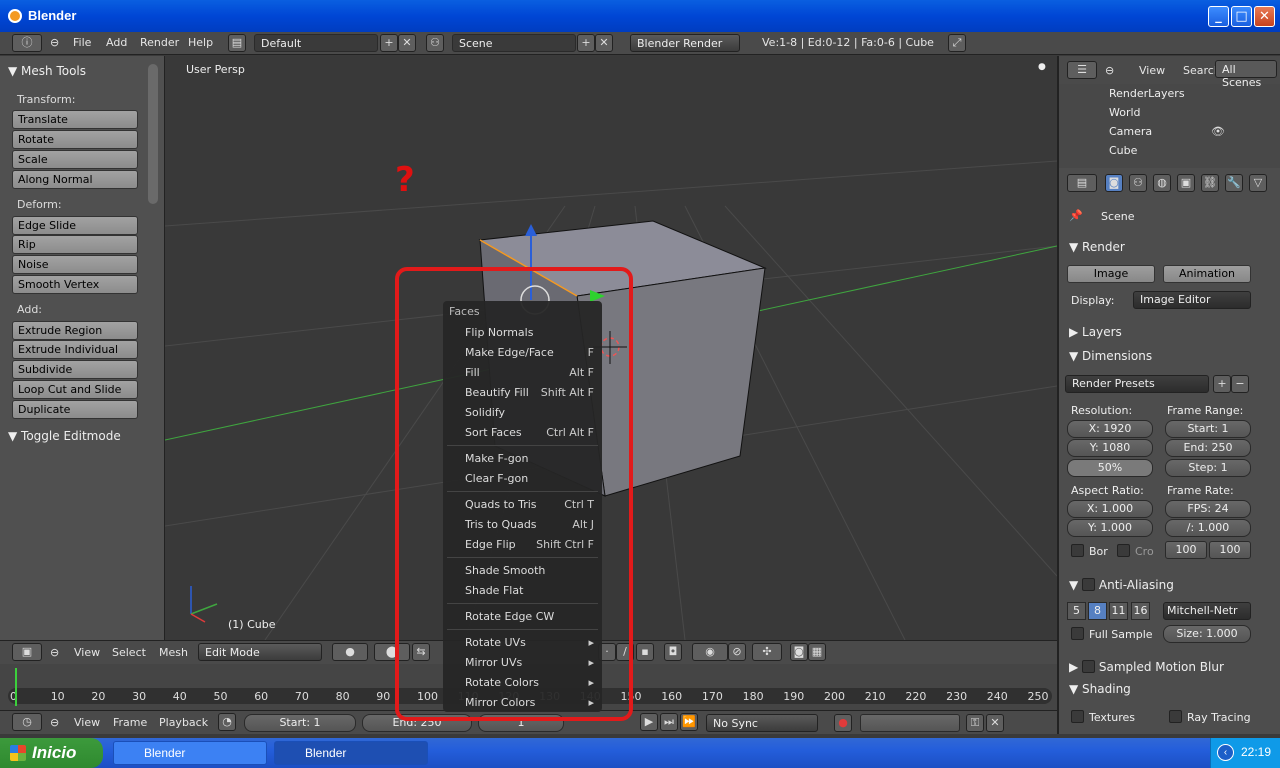 The width and height of the screenshot is (1280, 768). Describe the element at coordinates (1186, 550) in the screenshot. I see `time-old-field: 100` at that location.